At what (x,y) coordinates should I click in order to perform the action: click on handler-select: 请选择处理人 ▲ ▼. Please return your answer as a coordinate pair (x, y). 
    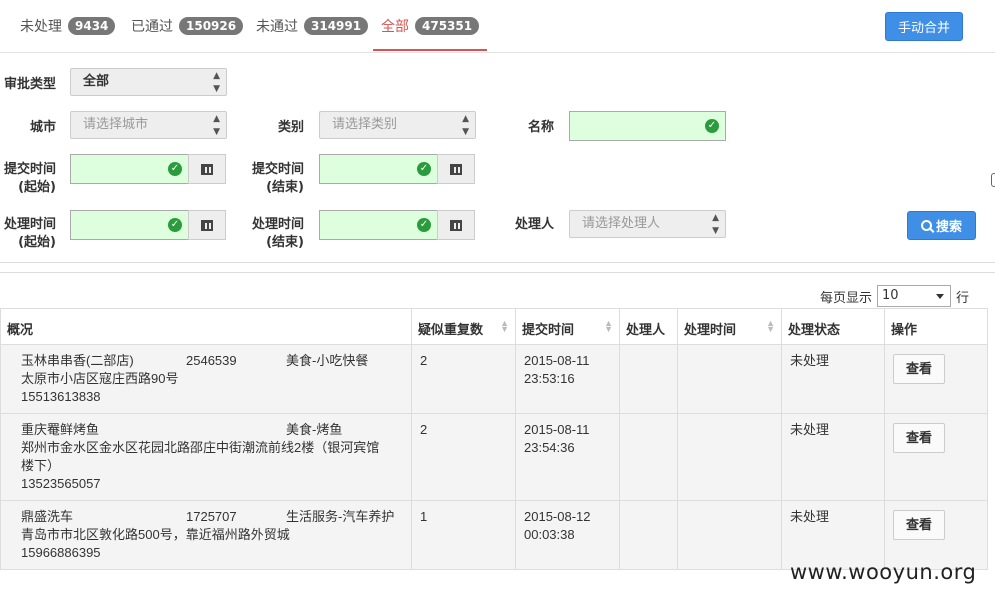
    Looking at the image, I should click on (647, 224).